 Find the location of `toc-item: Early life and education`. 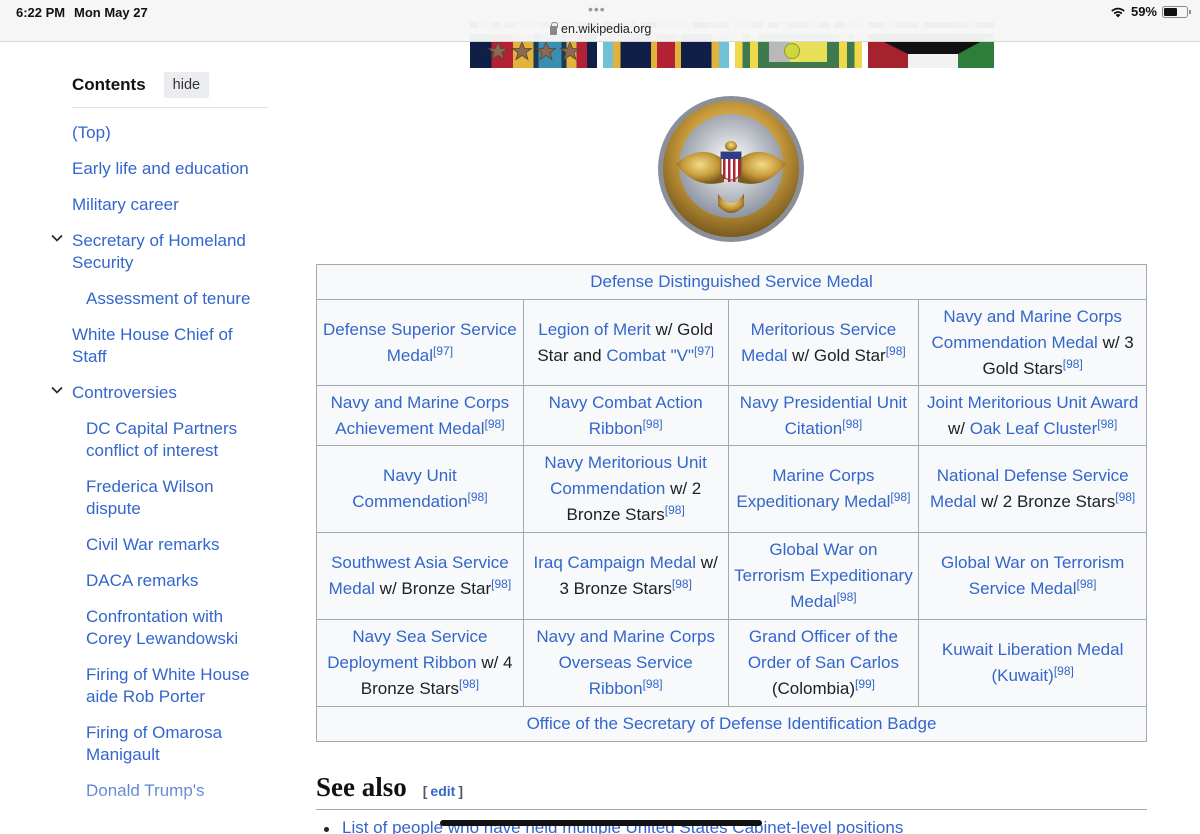

toc-item: Early life and education is located at coordinates (135, 169).